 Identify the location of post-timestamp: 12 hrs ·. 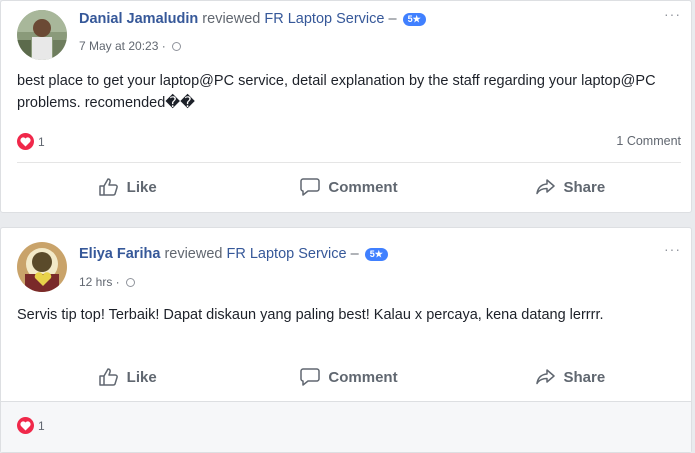
(107, 282).